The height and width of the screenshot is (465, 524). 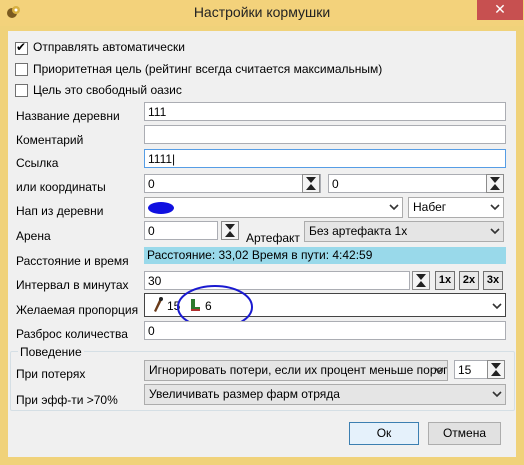 What do you see at coordinates (500, 10) in the screenshot?
I see `close-button: ✕` at bounding box center [500, 10].